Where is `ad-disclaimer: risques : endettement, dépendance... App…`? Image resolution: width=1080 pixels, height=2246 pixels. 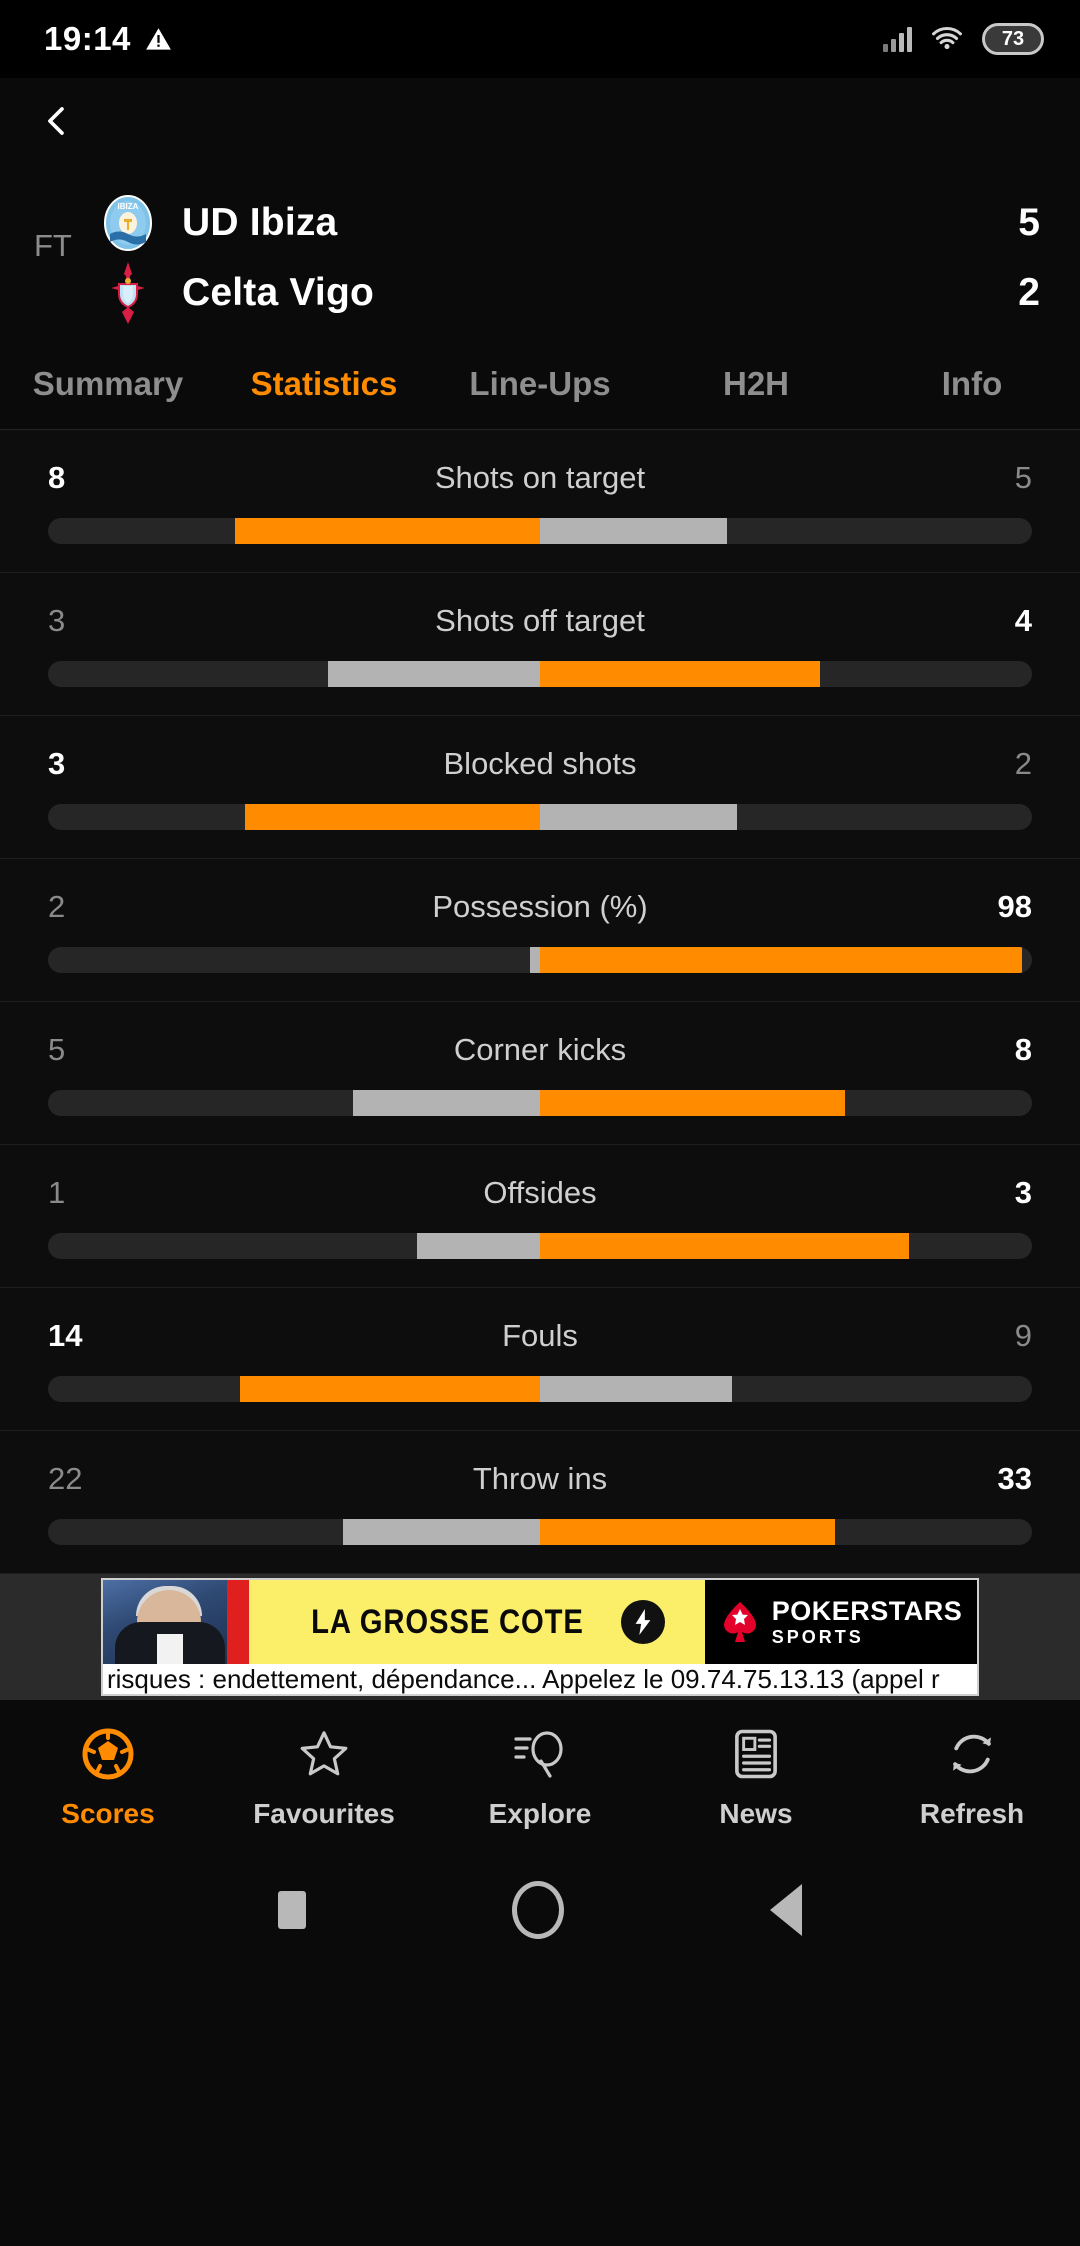 ad-disclaimer: risques : endettement, dépendance... App… is located at coordinates (540, 1679).